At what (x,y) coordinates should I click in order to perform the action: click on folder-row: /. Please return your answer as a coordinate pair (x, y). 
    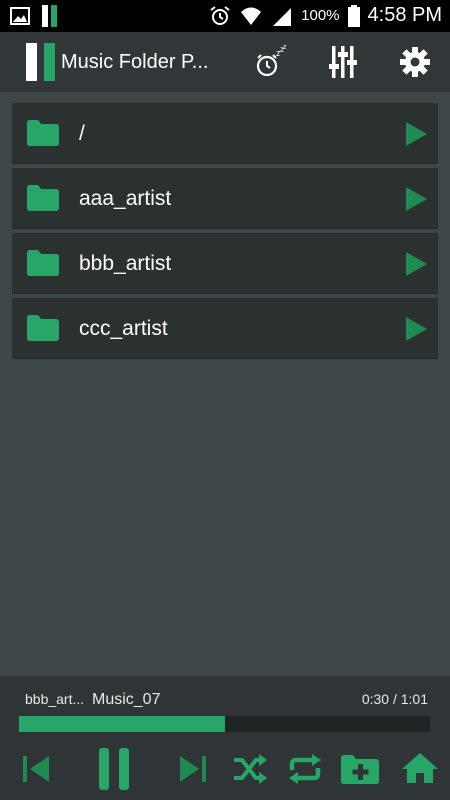
    Looking at the image, I should click on (225, 133).